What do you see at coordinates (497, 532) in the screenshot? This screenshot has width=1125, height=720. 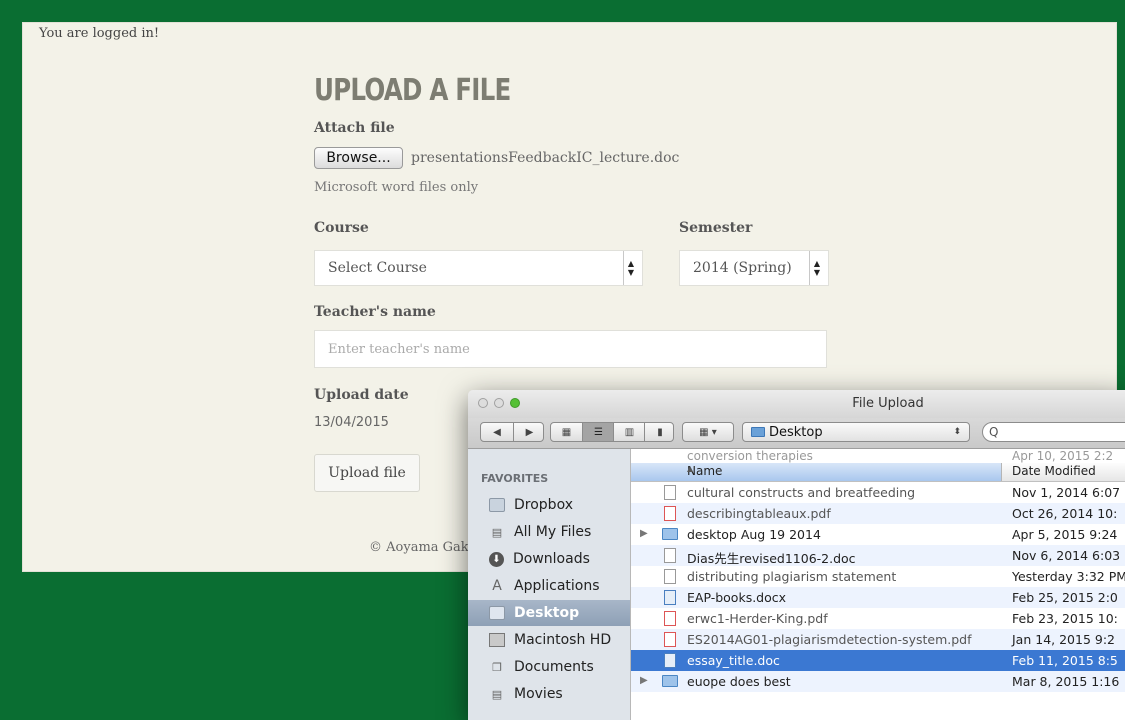 I see `all-files-icon: ▤` at bounding box center [497, 532].